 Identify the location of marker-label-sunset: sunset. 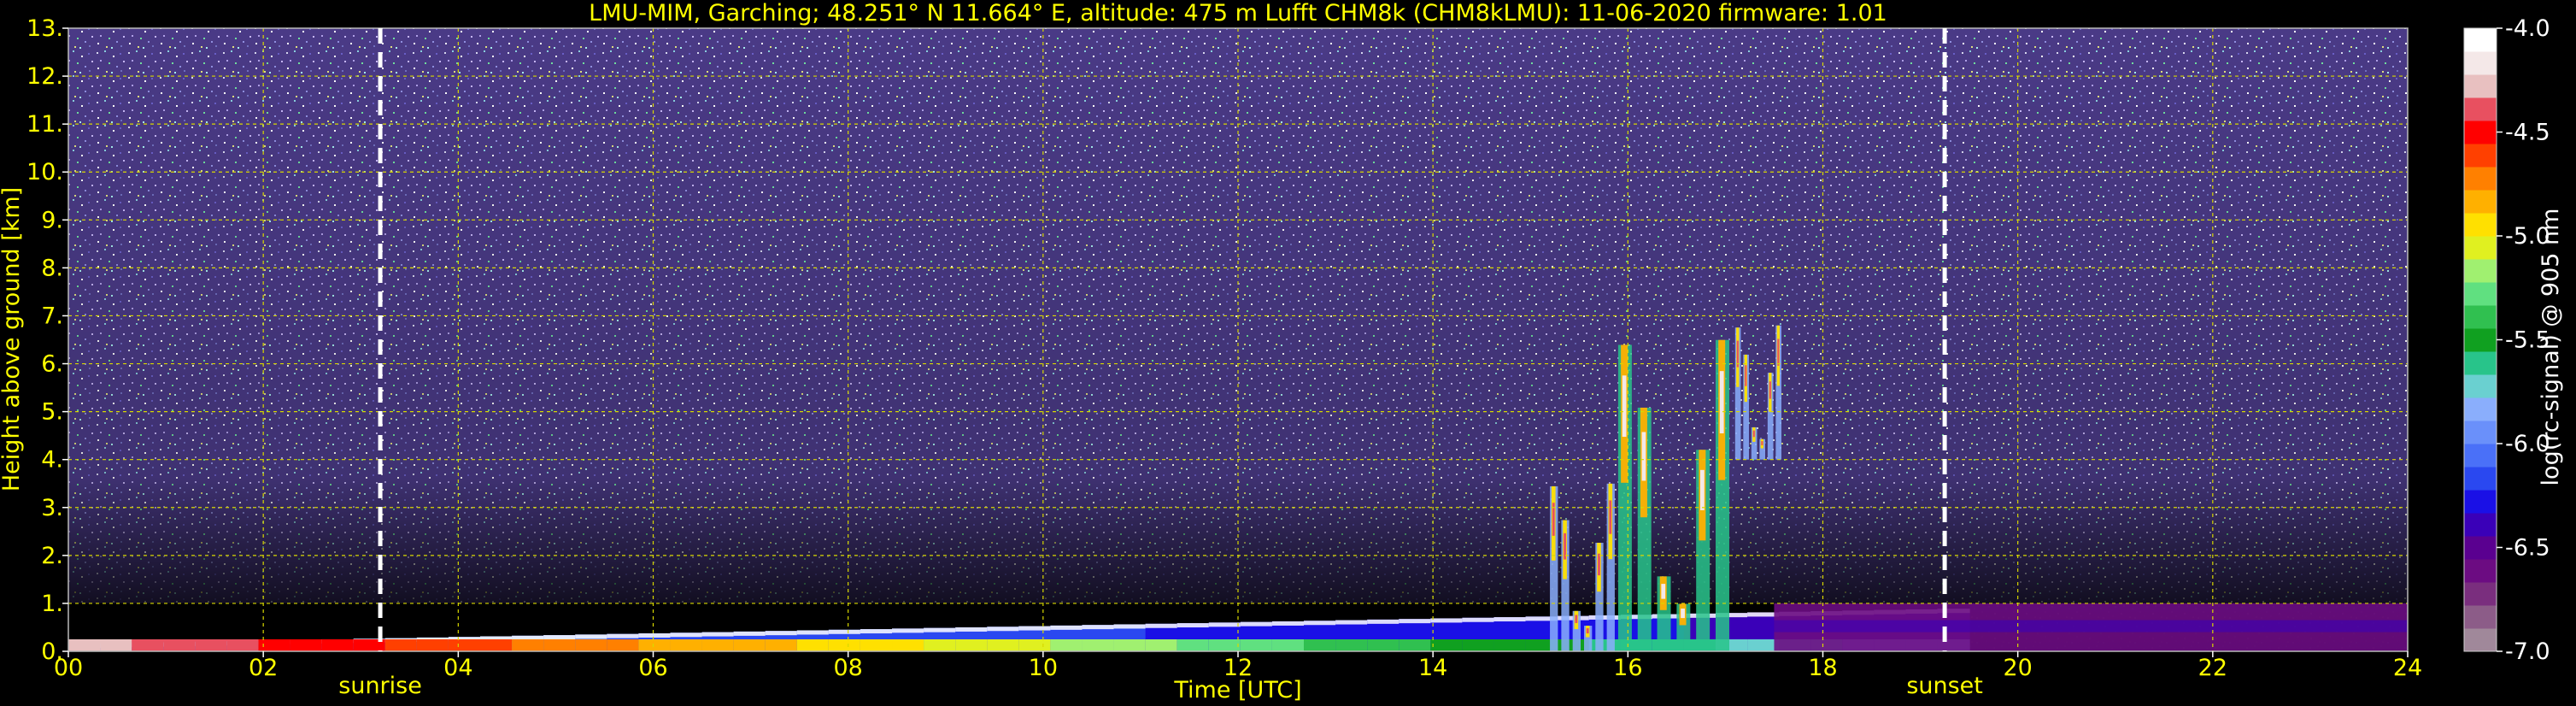
(1945, 686).